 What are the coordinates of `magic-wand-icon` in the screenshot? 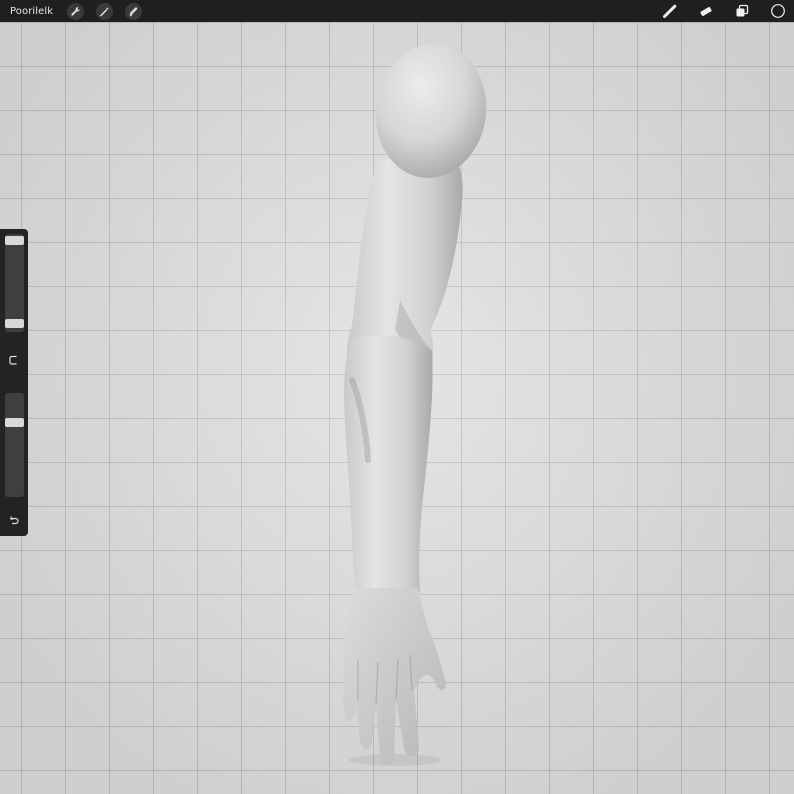 It's located at (105, 11).